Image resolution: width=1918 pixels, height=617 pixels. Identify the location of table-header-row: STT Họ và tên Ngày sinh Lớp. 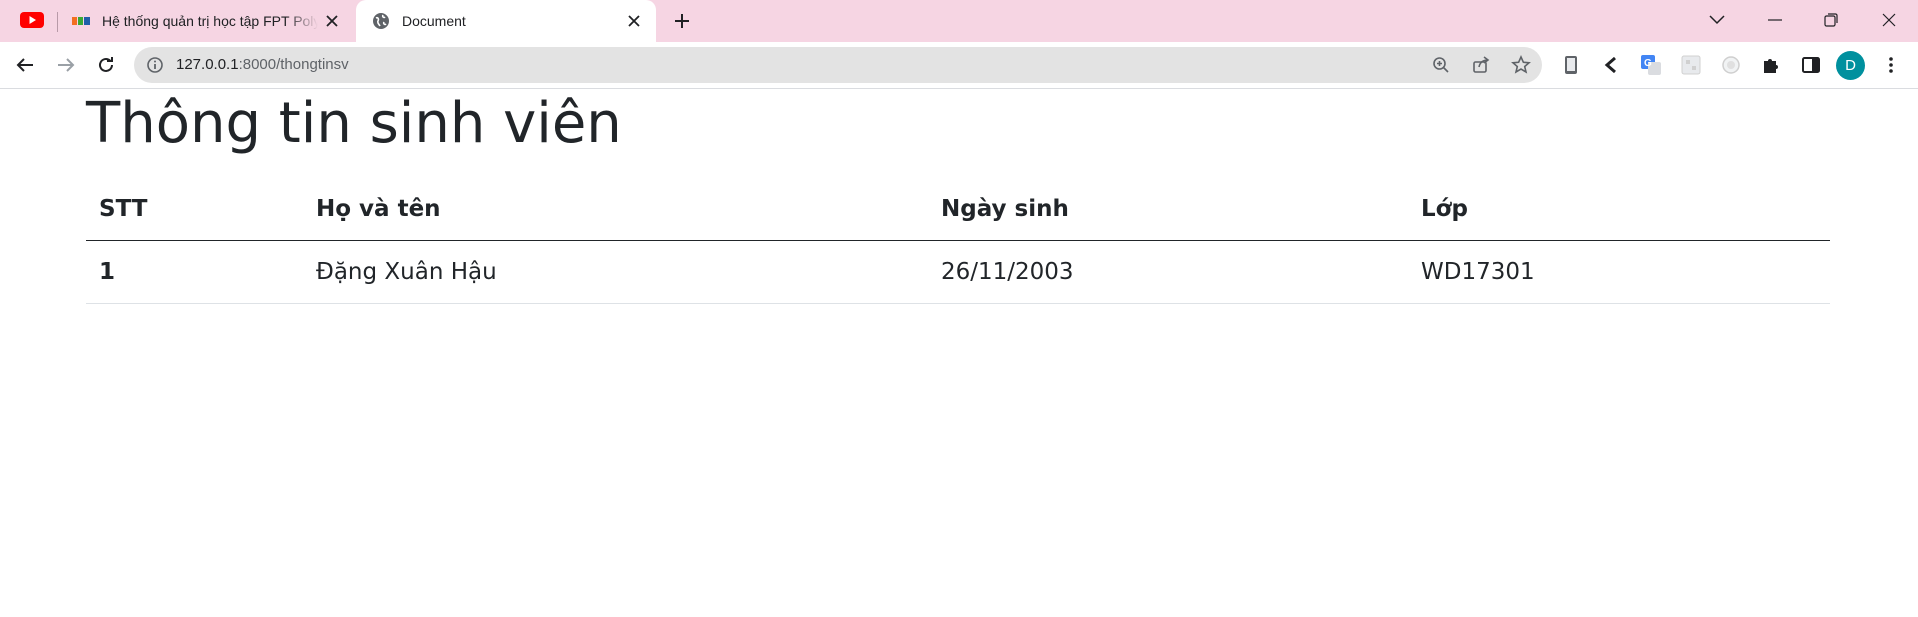
(958, 209).